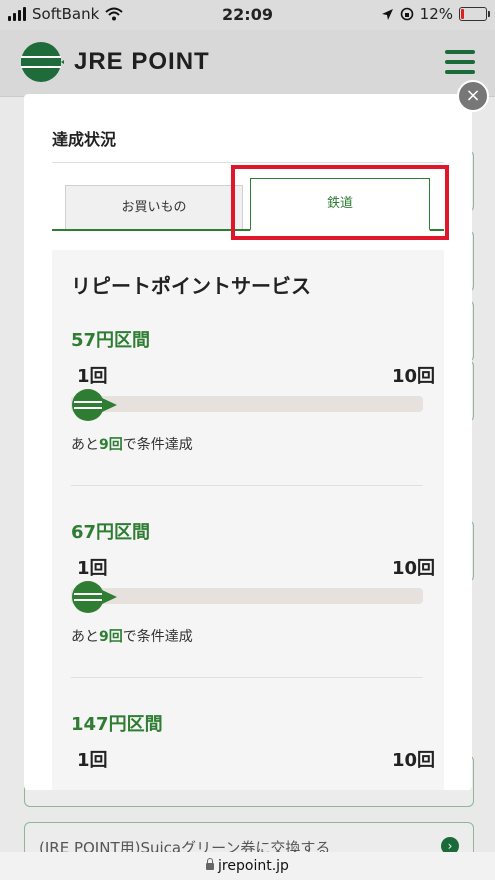 This screenshot has width=495, height=880. I want to click on site-header: JRE POINT, so click(247, 63).